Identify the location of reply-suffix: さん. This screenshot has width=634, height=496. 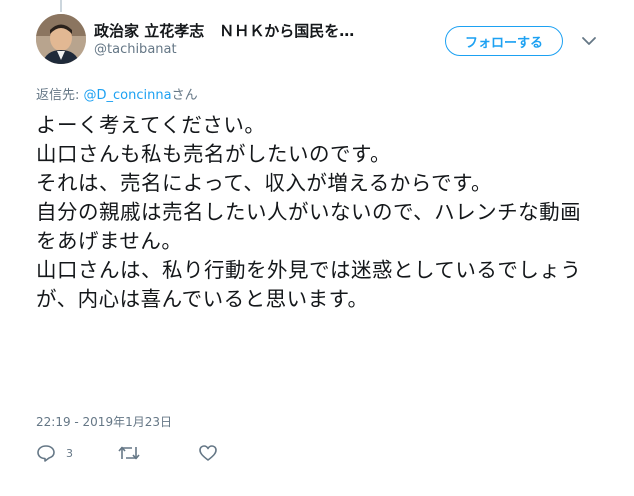
(184, 95).